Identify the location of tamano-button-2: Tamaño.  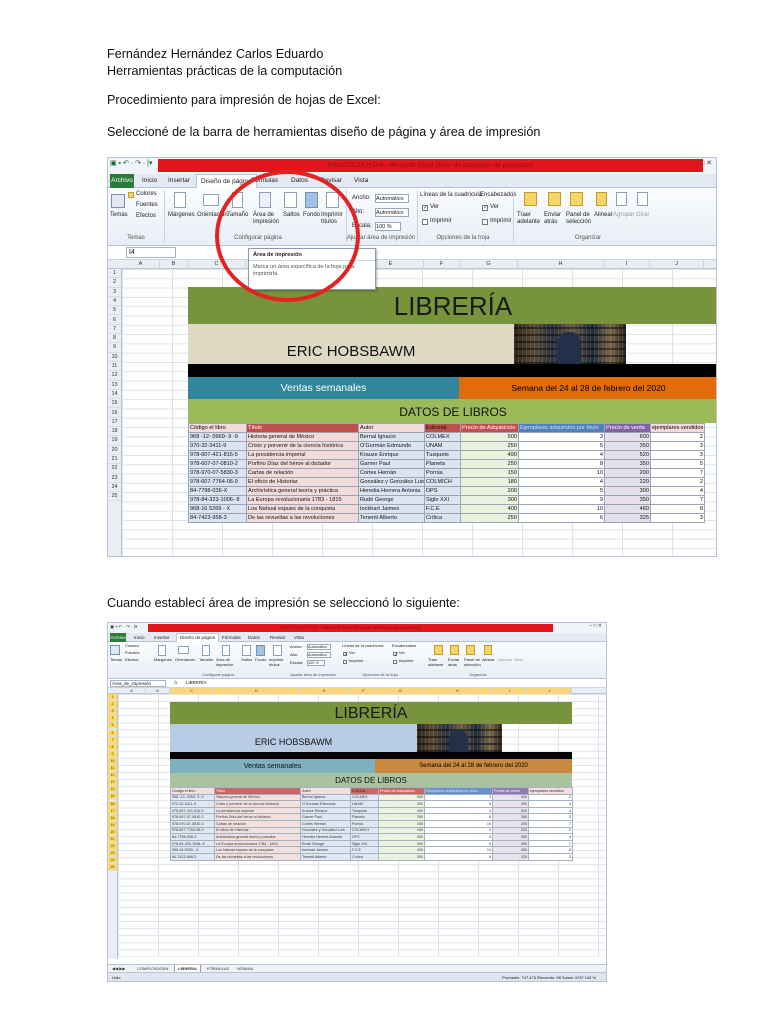
(206, 660).